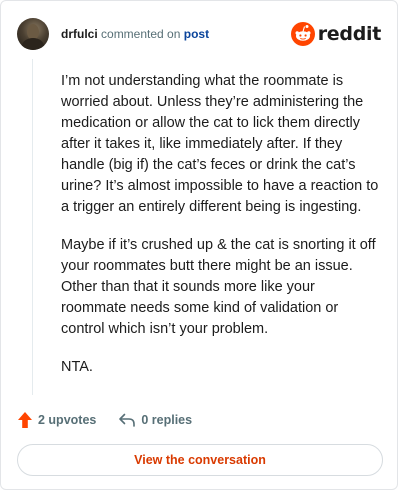 Image resolution: width=400 pixels, height=492 pixels. What do you see at coordinates (79, 34) in the screenshot?
I see `author-name: drfulci` at bounding box center [79, 34].